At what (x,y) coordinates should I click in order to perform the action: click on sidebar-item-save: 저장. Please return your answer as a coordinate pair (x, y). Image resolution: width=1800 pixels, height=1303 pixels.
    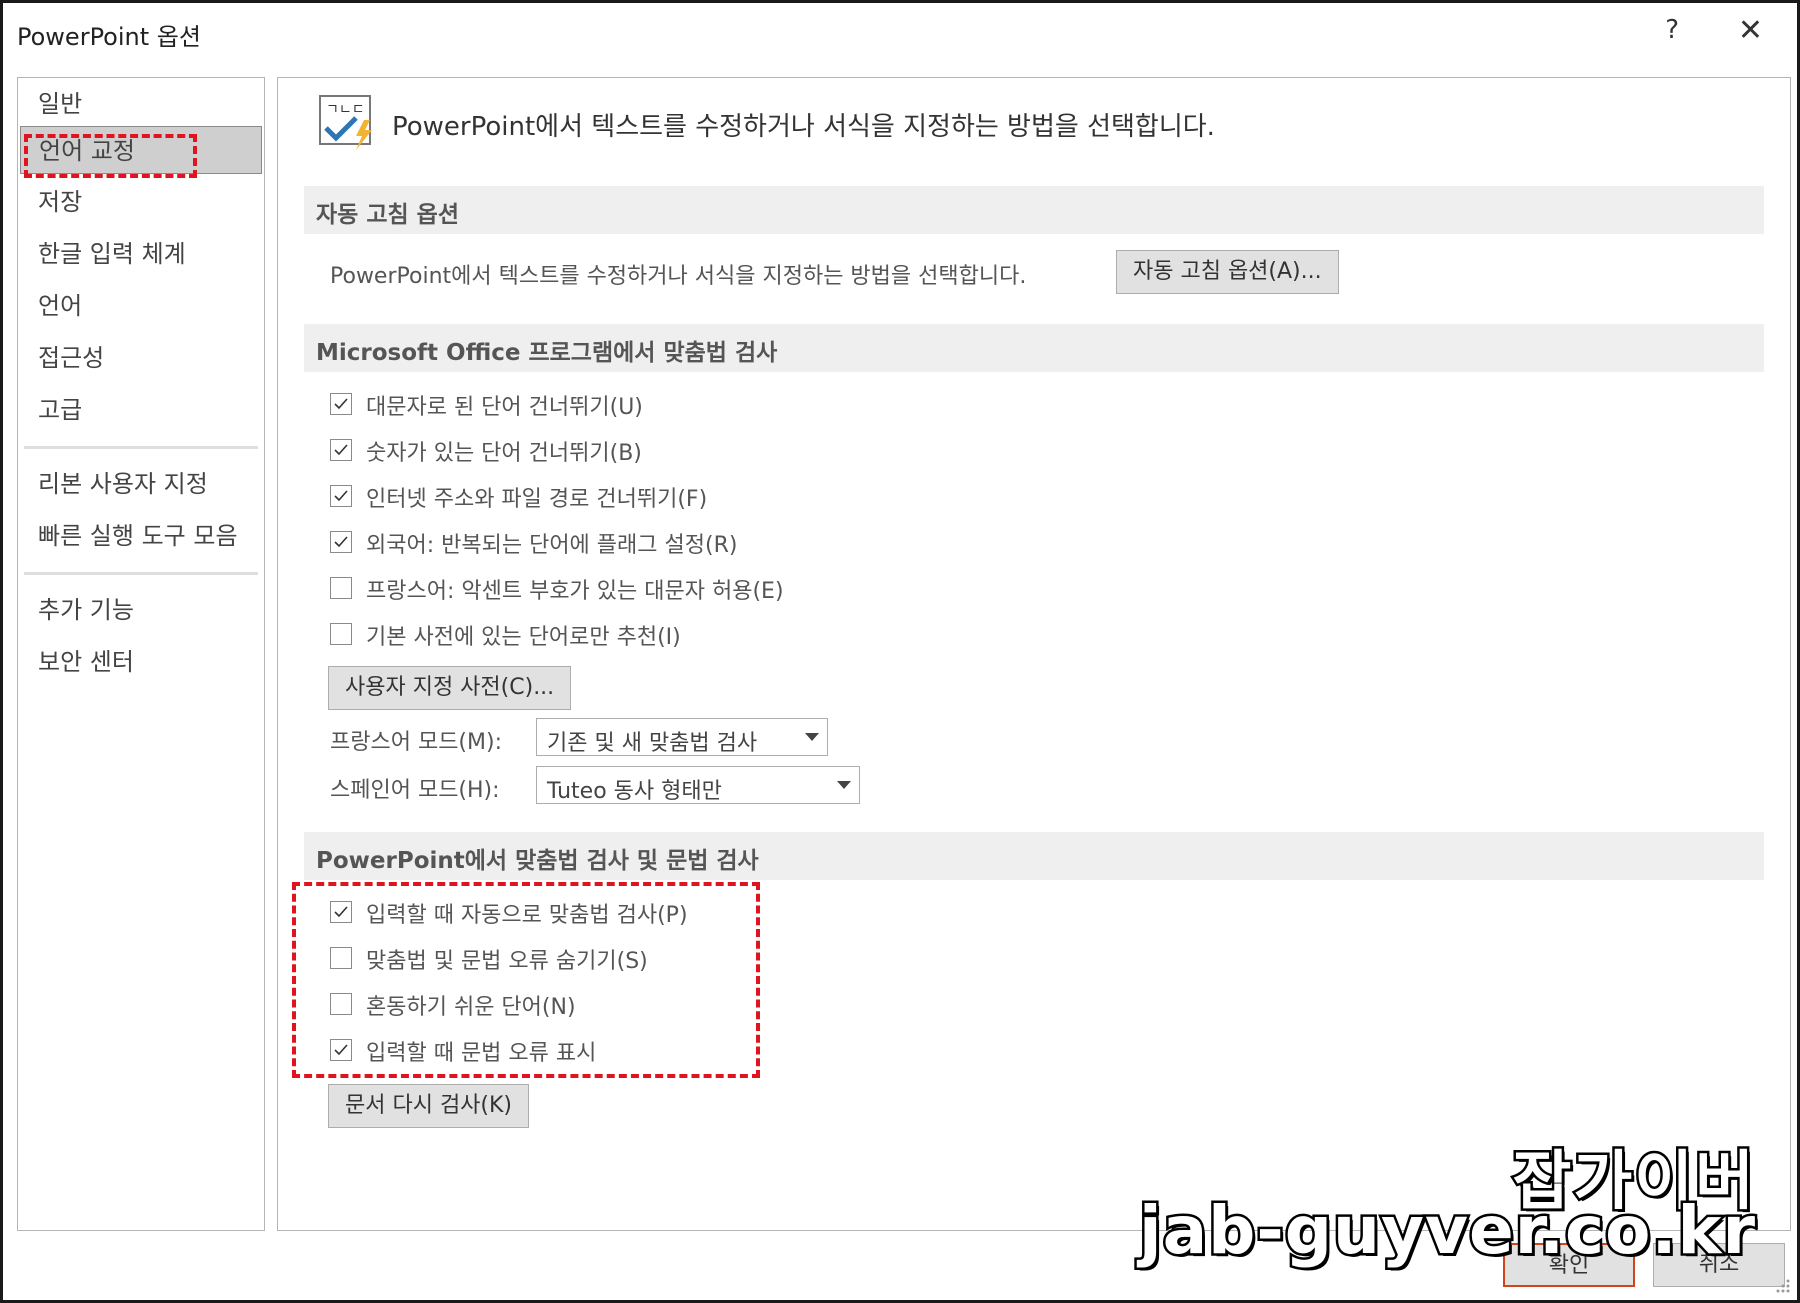
    Looking at the image, I should click on (141, 202).